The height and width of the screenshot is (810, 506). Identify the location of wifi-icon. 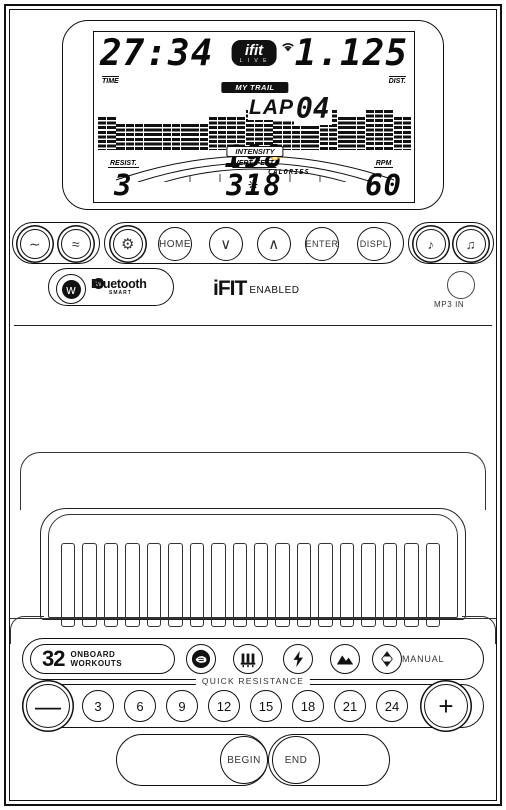
(288, 47).